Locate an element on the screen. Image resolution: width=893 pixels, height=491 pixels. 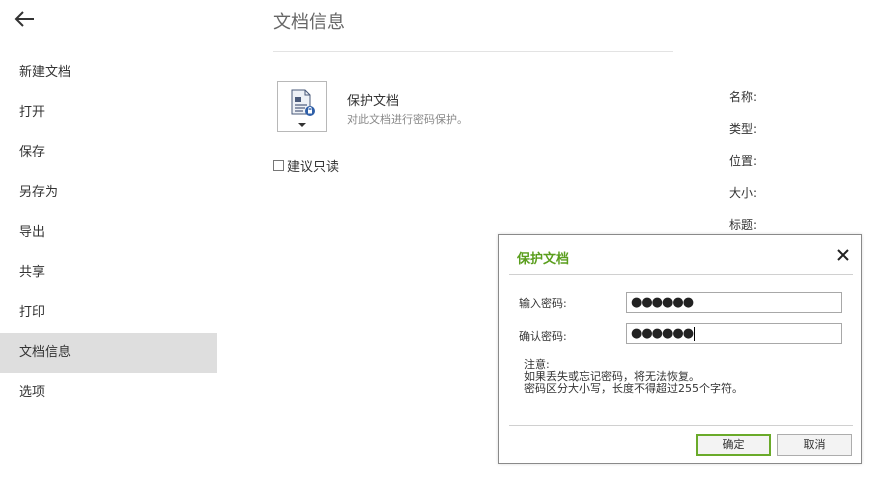
sidebar-item-share: 共享 is located at coordinates (108, 273).